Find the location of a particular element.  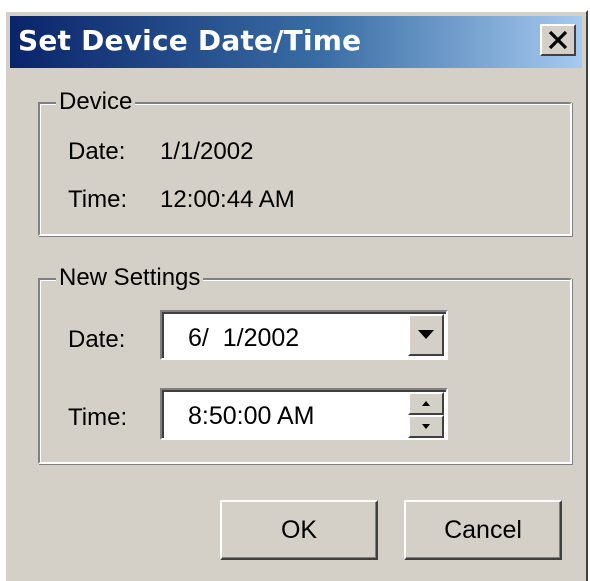

title-bar: Set Device Date/Time is located at coordinates (296, 42).